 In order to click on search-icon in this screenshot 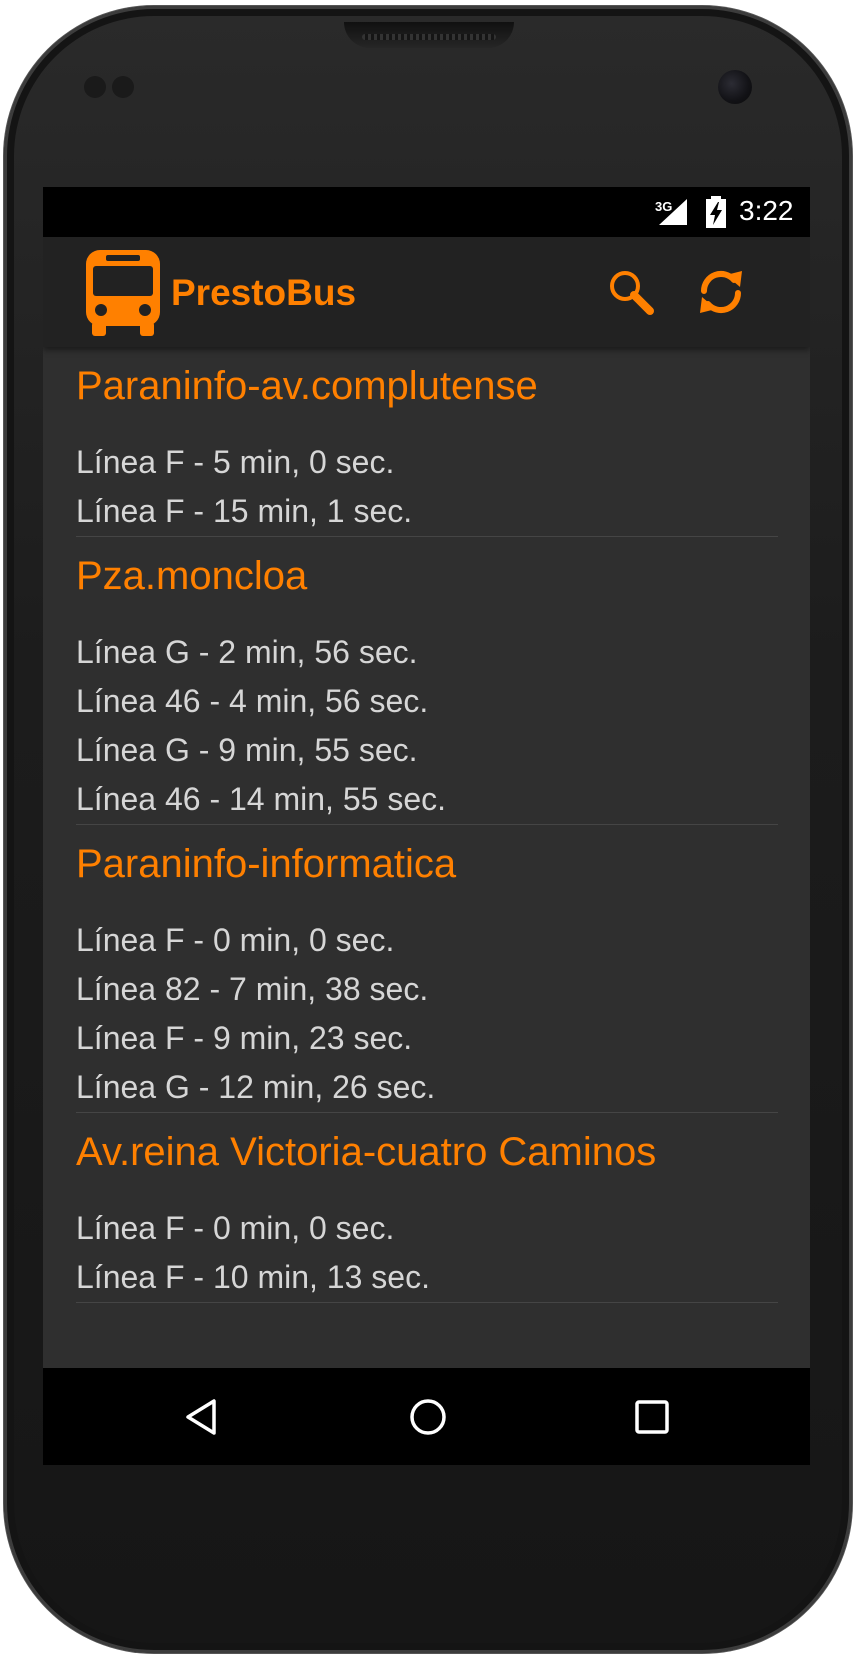, I will do `click(632, 293)`.